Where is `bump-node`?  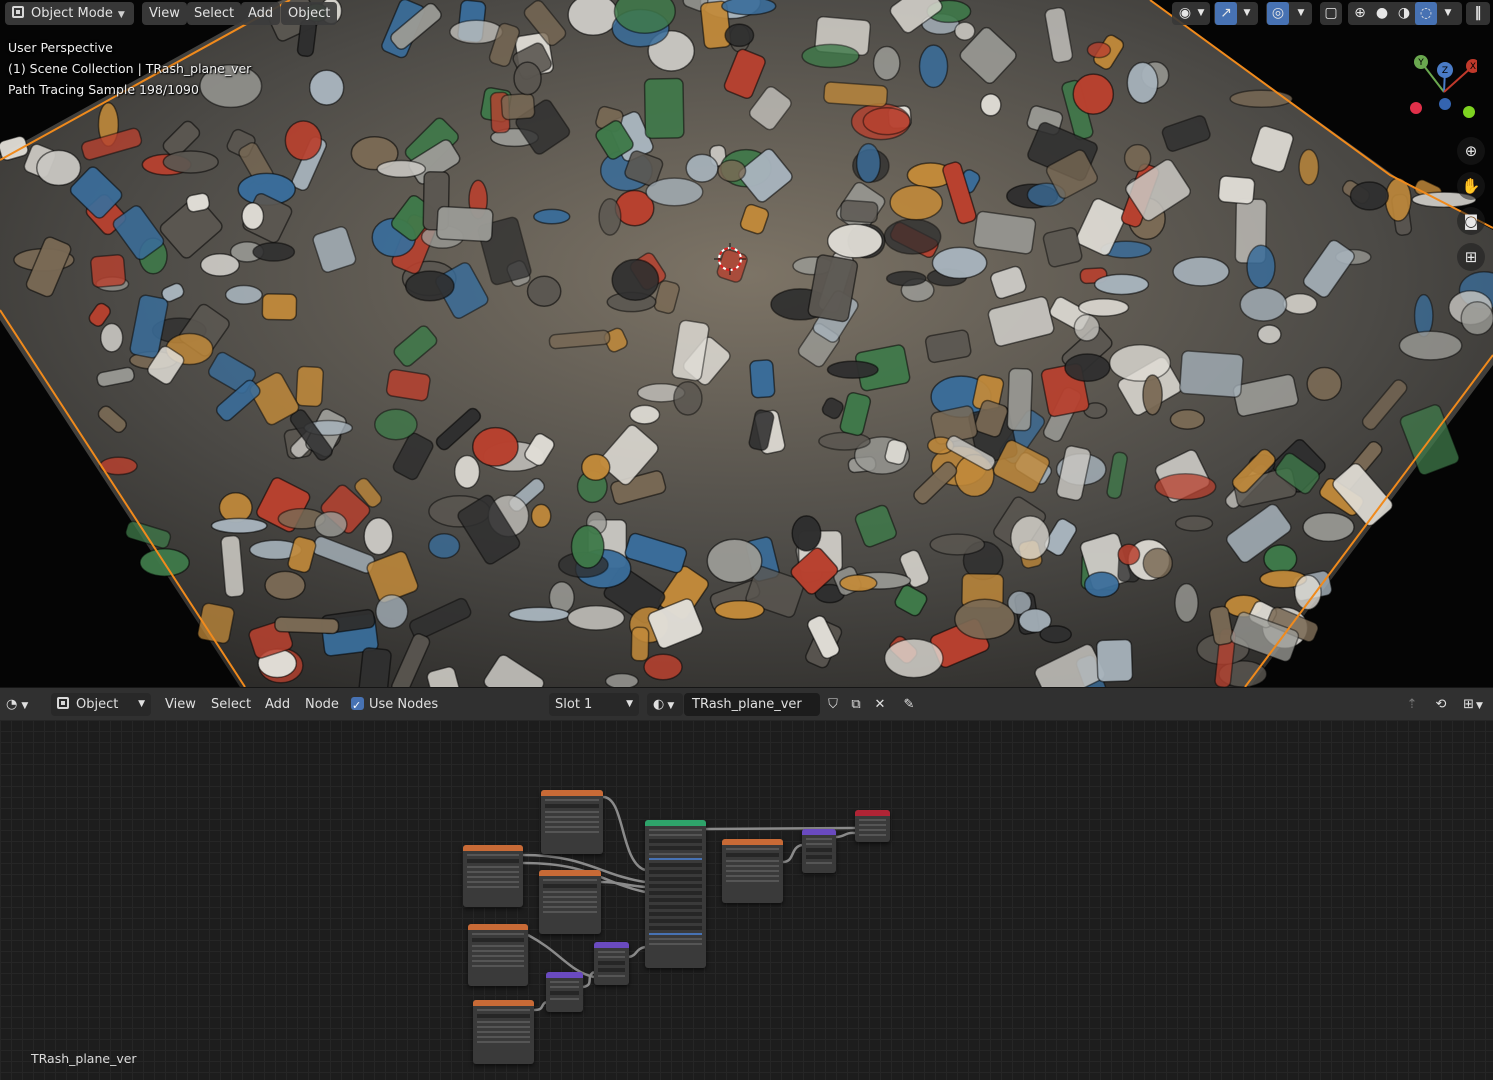
bump-node is located at coordinates (564, 992).